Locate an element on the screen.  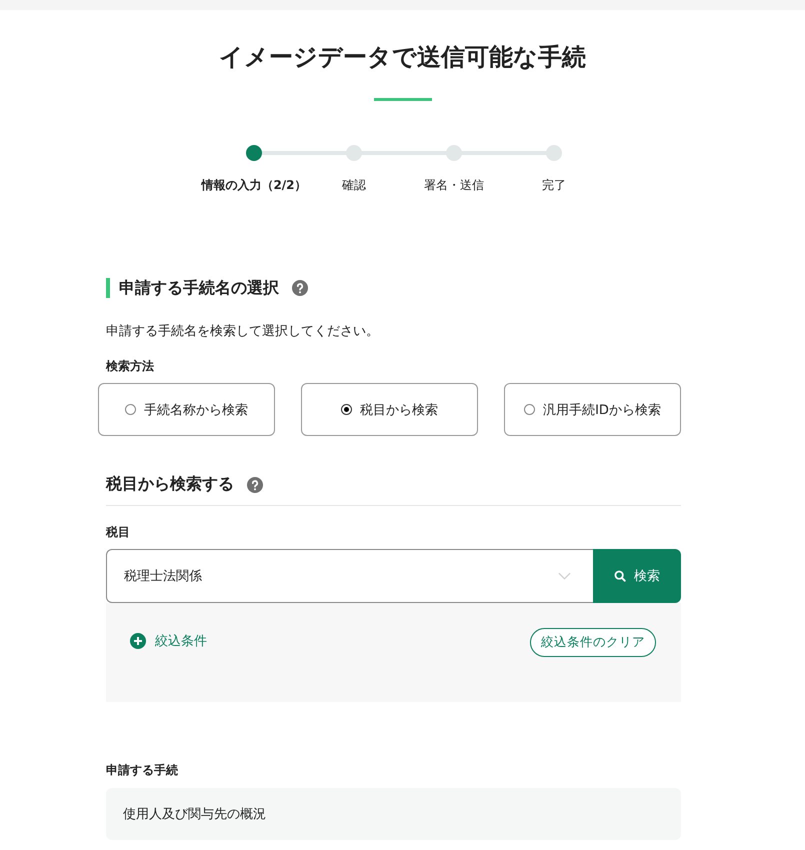
selected-procedure: 使用人及び関与先の概況 is located at coordinates (393, 814).